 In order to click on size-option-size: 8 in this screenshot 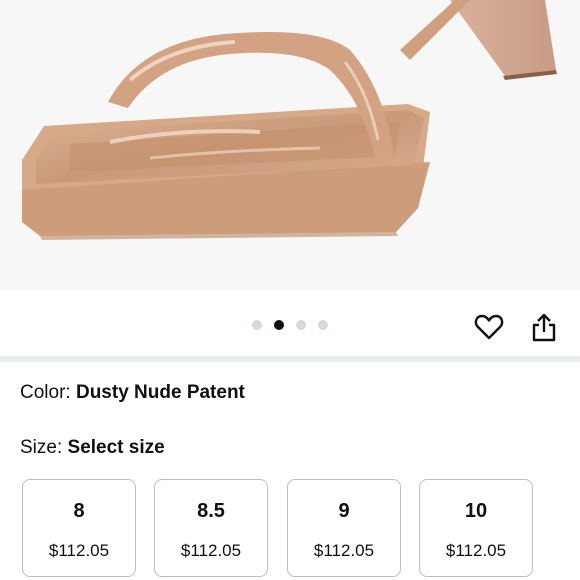, I will do `click(79, 511)`.